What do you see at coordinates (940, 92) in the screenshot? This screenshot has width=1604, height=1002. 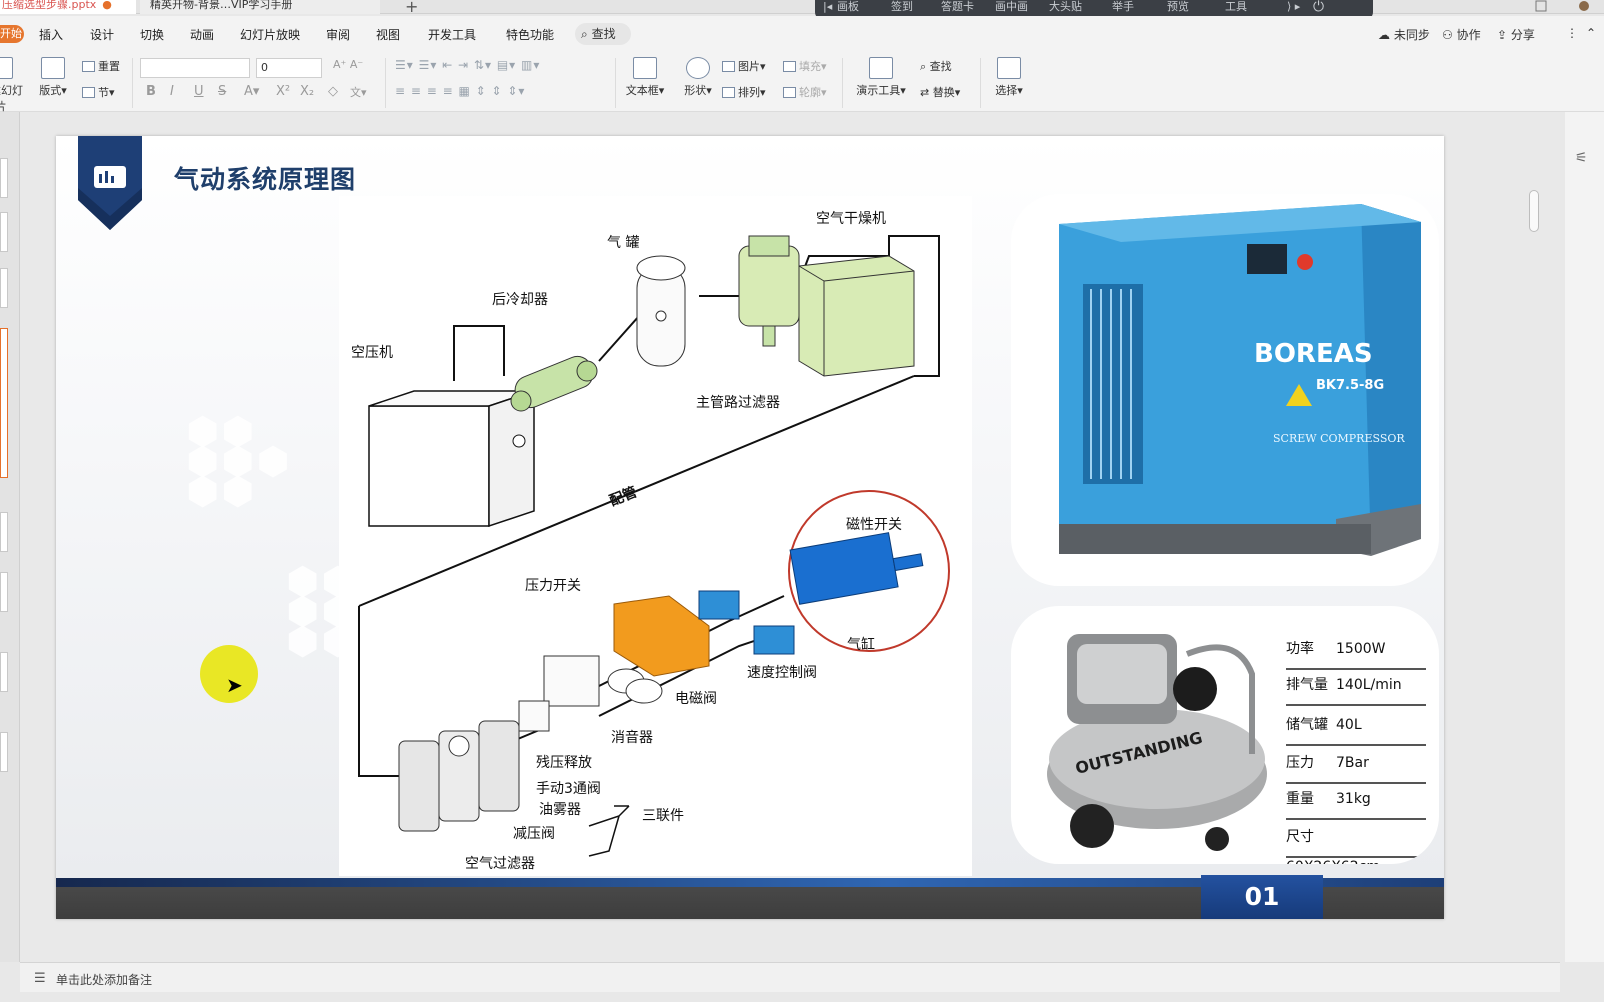 I see `replace-button: ⇄ 替换▾` at bounding box center [940, 92].